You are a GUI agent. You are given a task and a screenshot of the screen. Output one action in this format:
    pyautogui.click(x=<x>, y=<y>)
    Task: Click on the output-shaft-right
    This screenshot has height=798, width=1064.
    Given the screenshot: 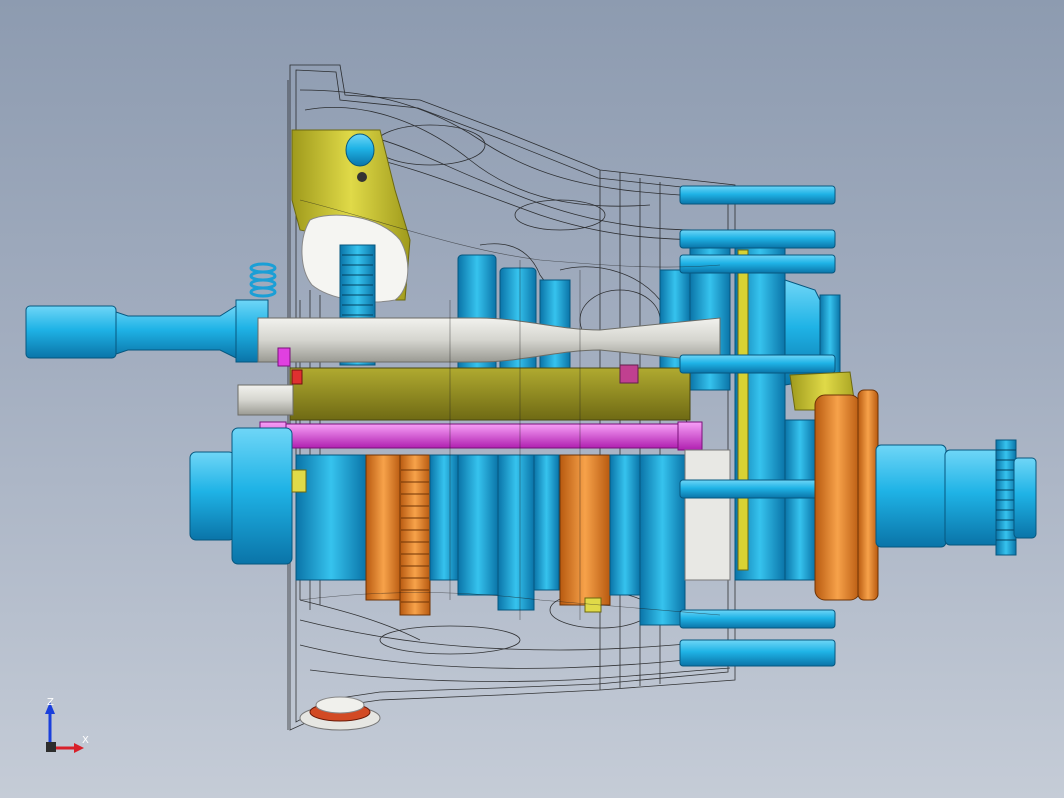 What is the action you would take?
    pyautogui.click(x=956, y=497)
    